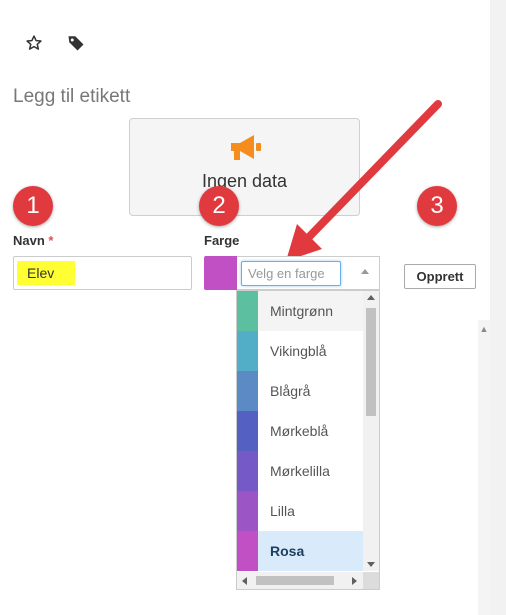 The height and width of the screenshot is (615, 506). I want to click on no-data-card: Ingen data, so click(244, 167).